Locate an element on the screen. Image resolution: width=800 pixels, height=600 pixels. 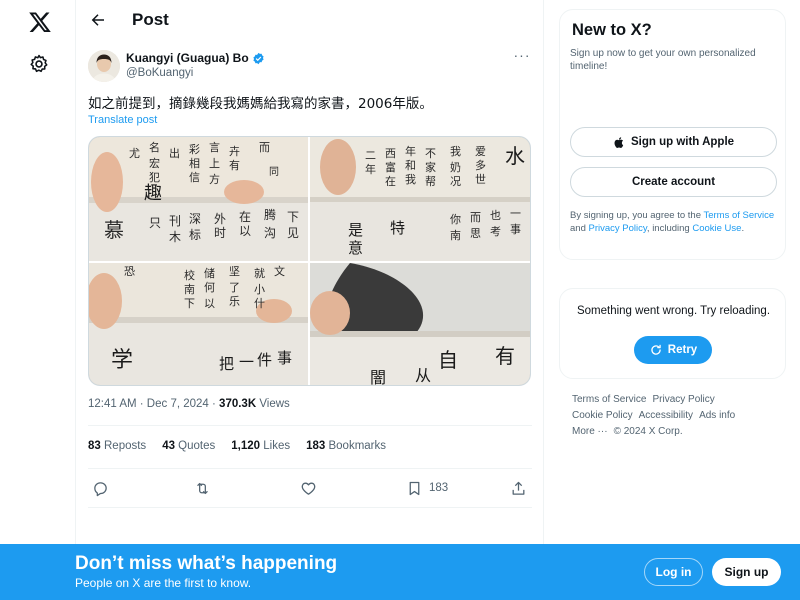
svg-text: 乐 is located at coordinates (234, 301).